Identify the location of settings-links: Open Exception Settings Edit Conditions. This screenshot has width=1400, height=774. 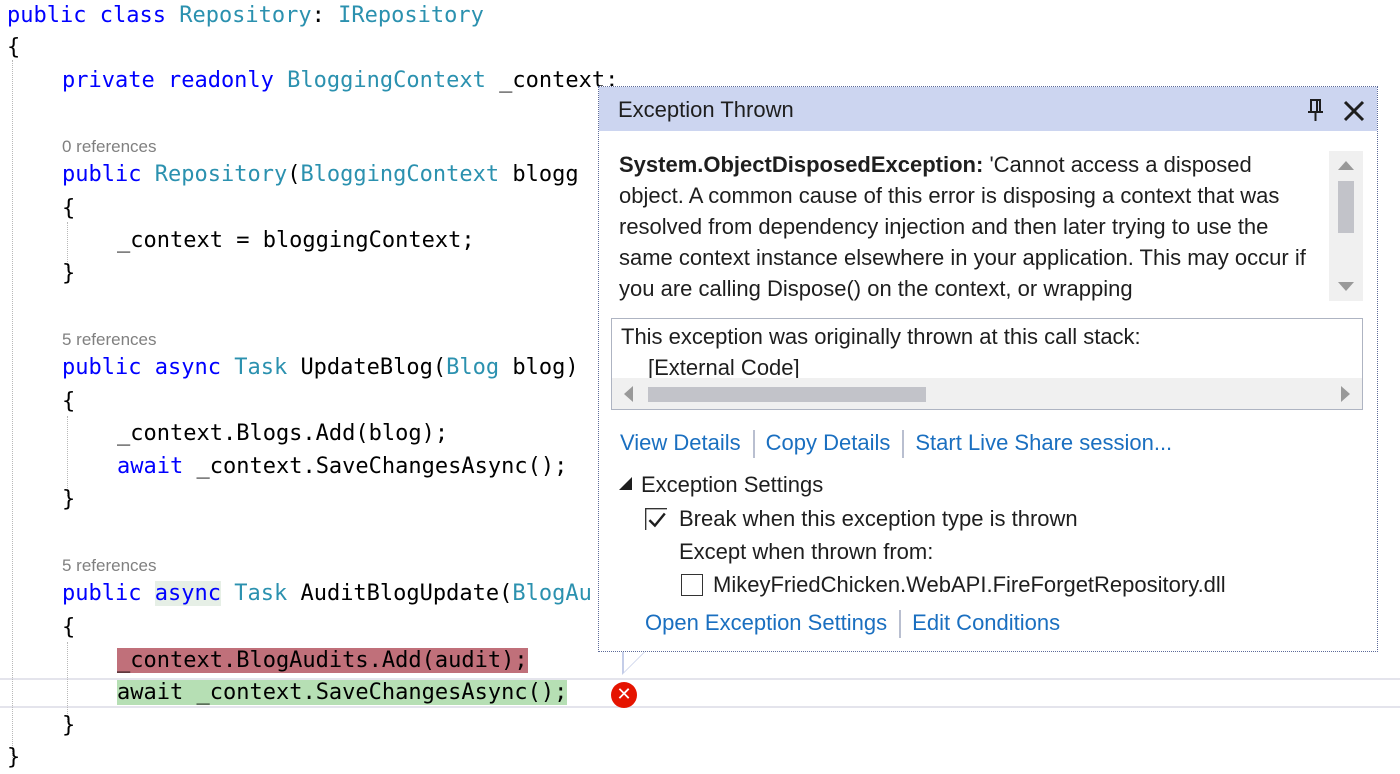
(852, 623).